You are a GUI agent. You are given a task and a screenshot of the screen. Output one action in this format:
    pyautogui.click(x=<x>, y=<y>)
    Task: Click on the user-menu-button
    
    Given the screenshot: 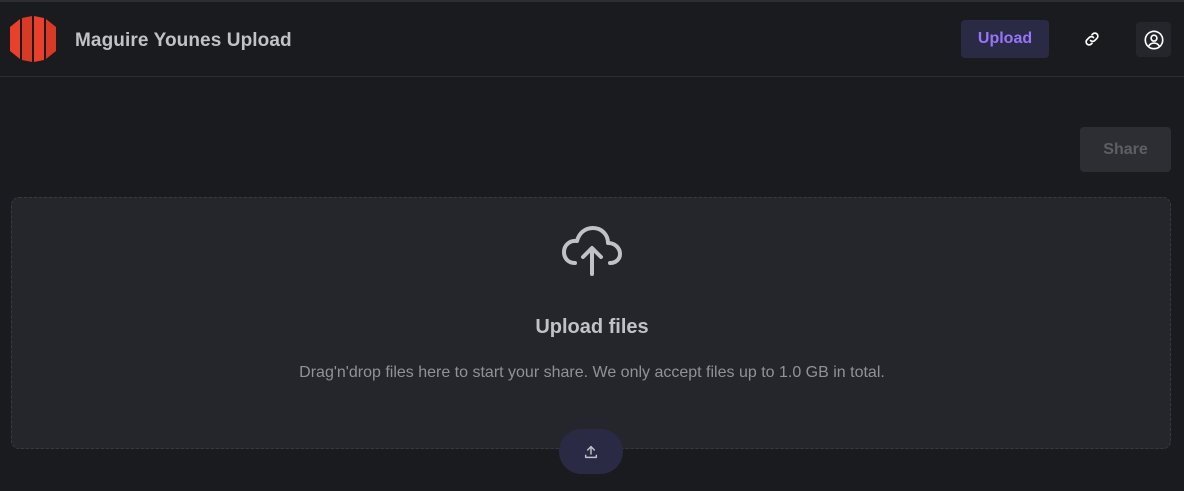 What is the action you would take?
    pyautogui.click(x=1153, y=39)
    